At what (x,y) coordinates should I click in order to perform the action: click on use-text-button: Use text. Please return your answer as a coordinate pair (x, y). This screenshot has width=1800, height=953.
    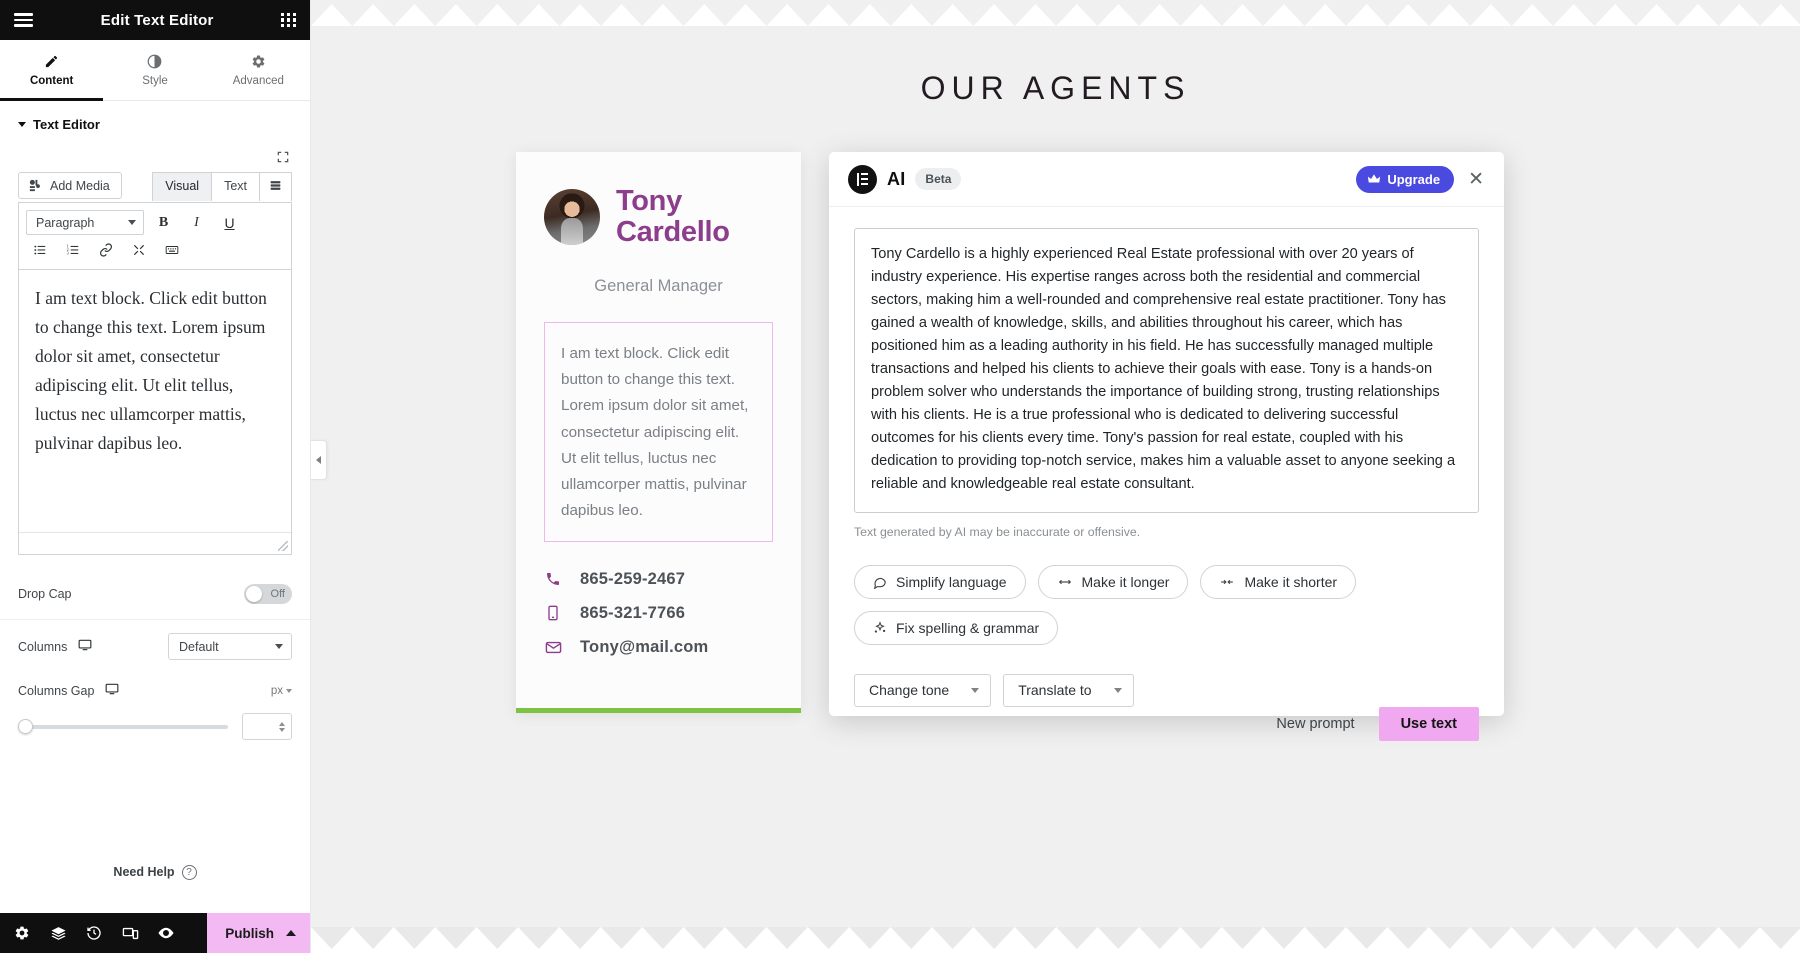
    Looking at the image, I should click on (1428, 723).